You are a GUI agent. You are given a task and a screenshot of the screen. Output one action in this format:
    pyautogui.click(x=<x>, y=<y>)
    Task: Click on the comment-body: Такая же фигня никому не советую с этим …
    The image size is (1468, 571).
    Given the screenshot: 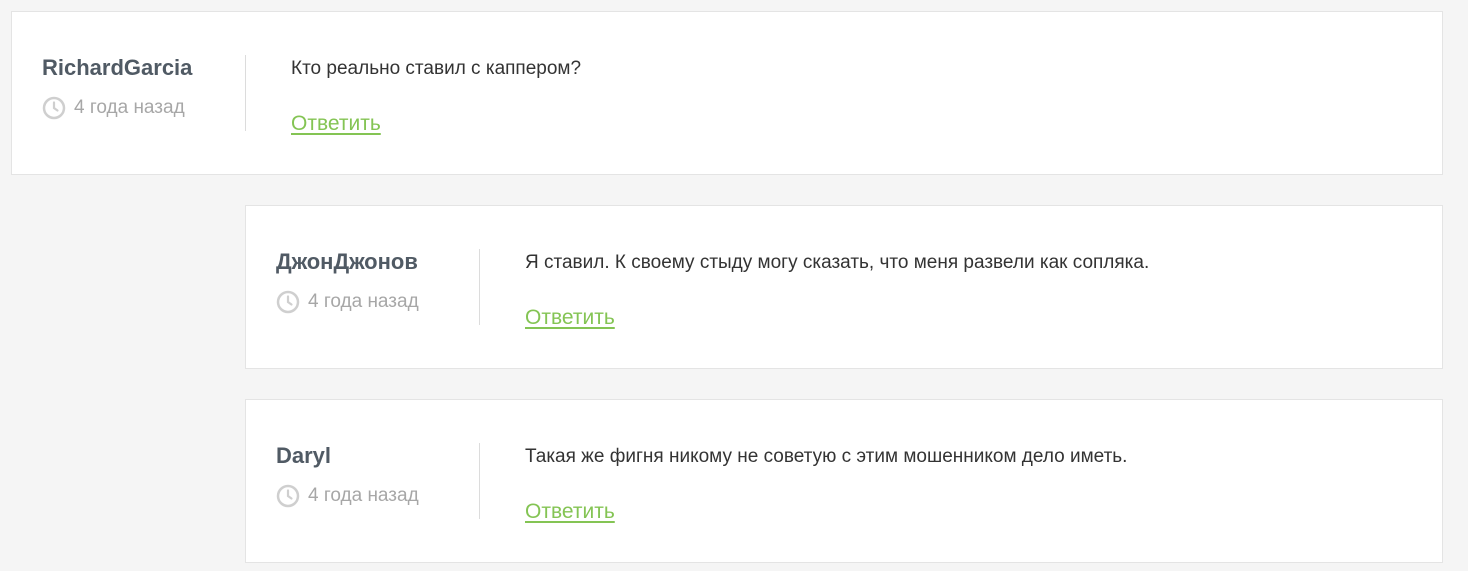 What is the action you would take?
    pyautogui.click(x=826, y=485)
    